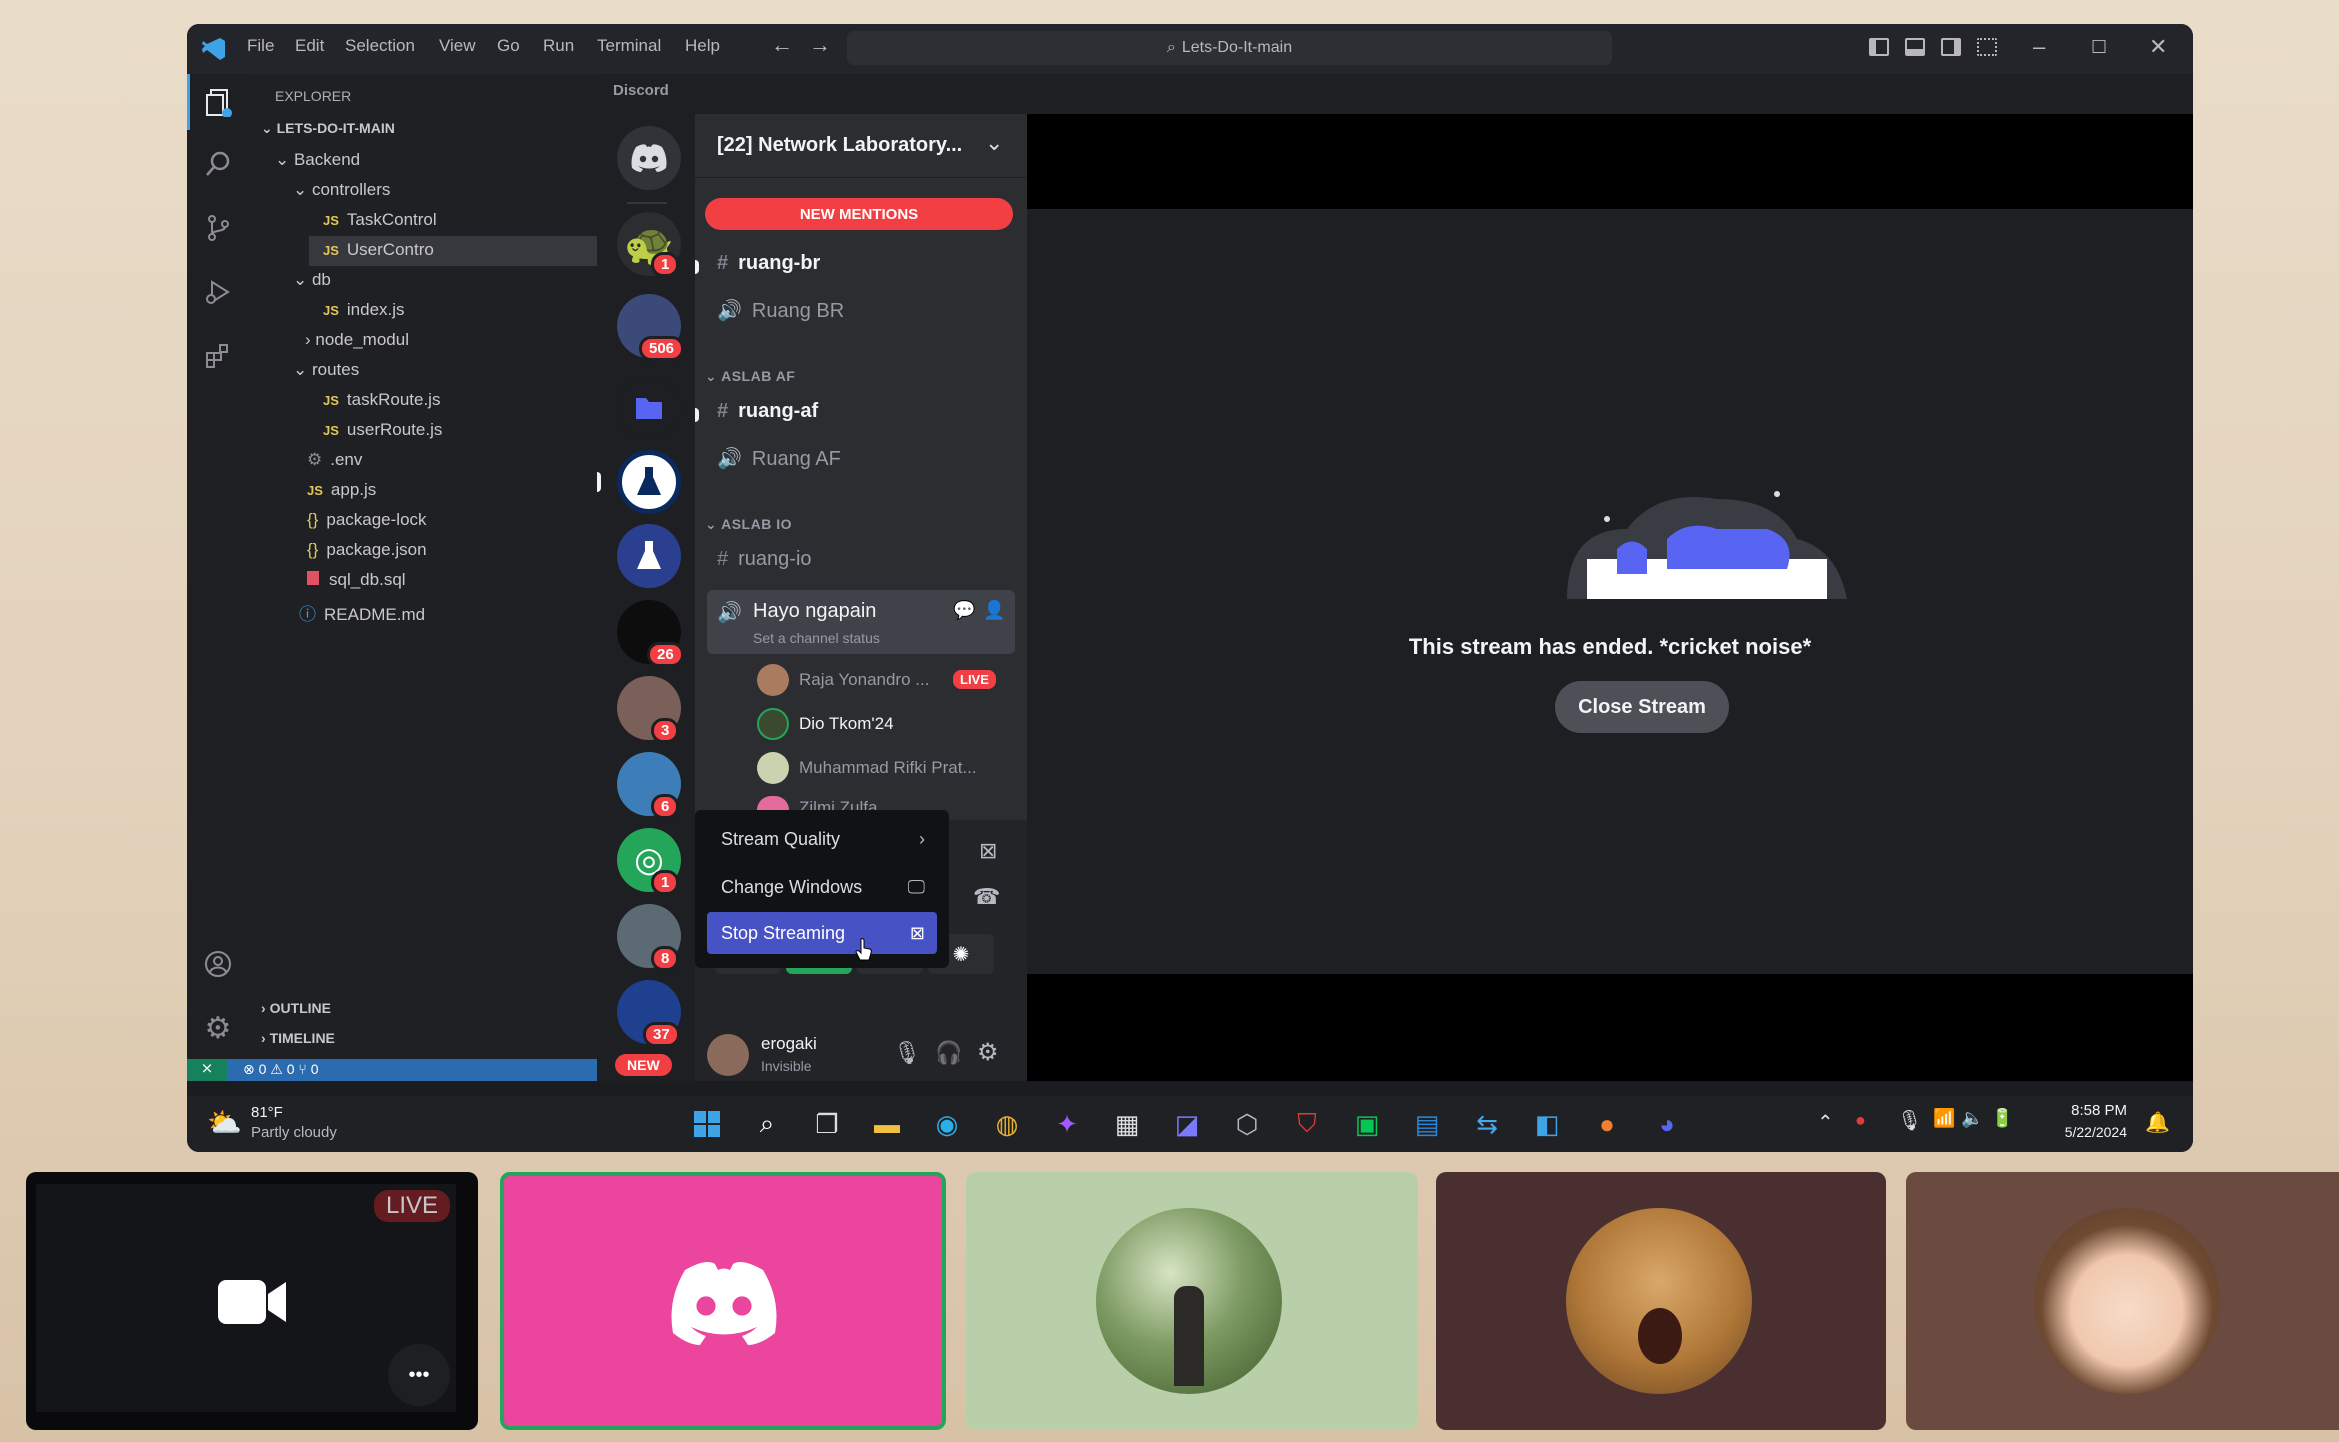 The image size is (2339, 1442). What do you see at coordinates (820, 45) in the screenshot?
I see `forward-arrow-icon: →` at bounding box center [820, 45].